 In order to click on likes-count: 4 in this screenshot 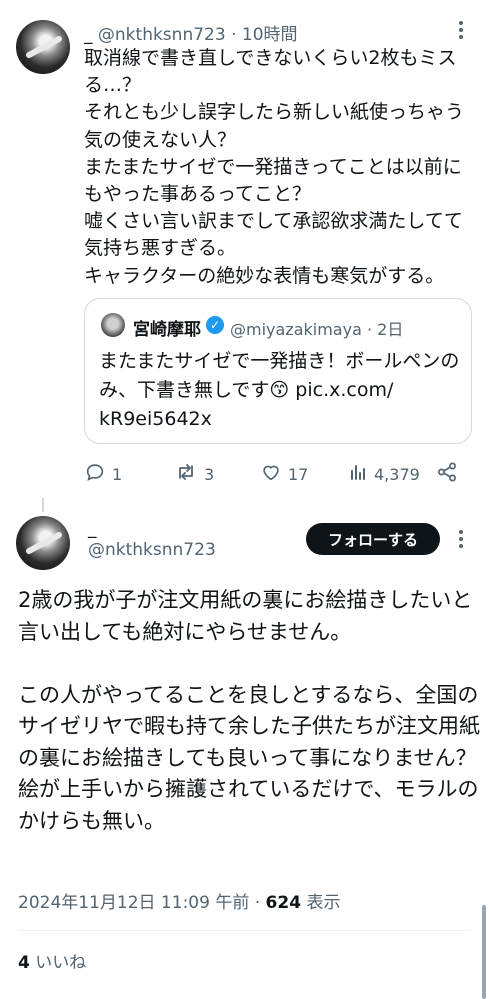, I will do `click(24, 963)`.